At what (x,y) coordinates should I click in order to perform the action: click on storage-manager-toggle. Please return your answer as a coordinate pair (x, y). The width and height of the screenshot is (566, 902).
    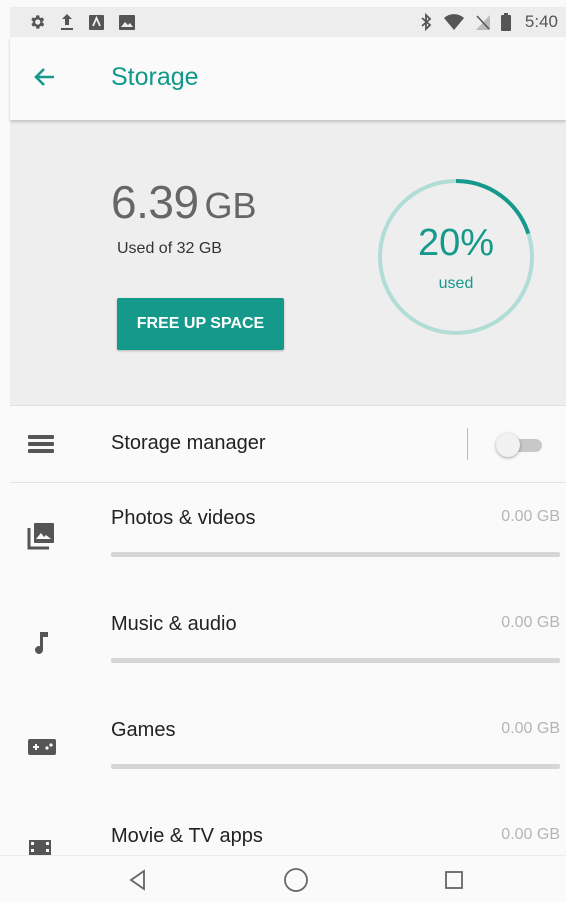
    Looking at the image, I should click on (520, 445).